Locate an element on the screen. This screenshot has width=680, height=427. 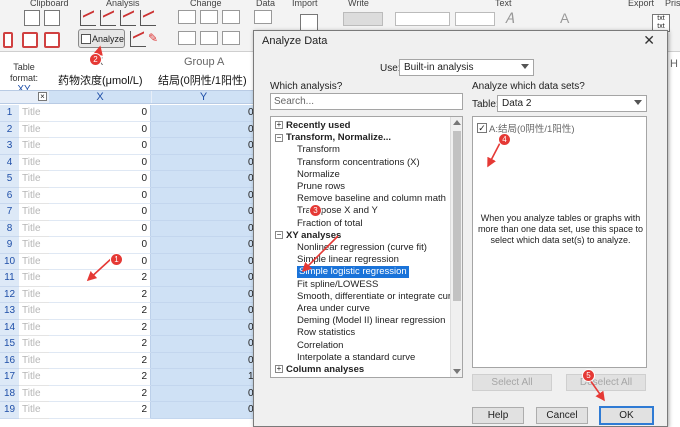
table-row: 5 Title 0 0 is located at coordinates (127, 179).